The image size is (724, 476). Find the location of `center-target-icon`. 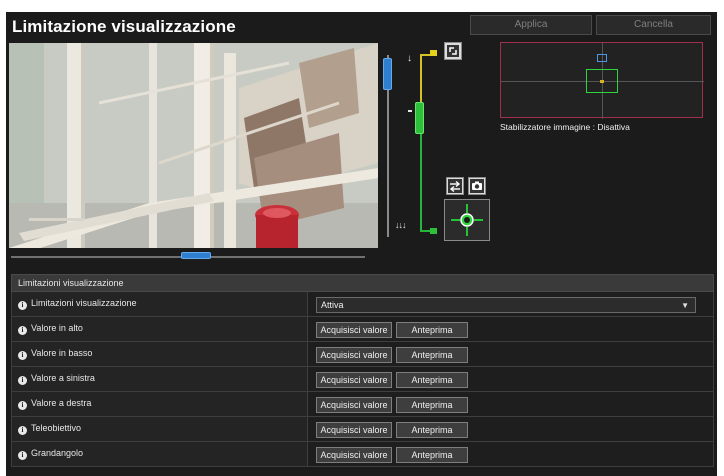

center-target-icon is located at coordinates (467, 220).